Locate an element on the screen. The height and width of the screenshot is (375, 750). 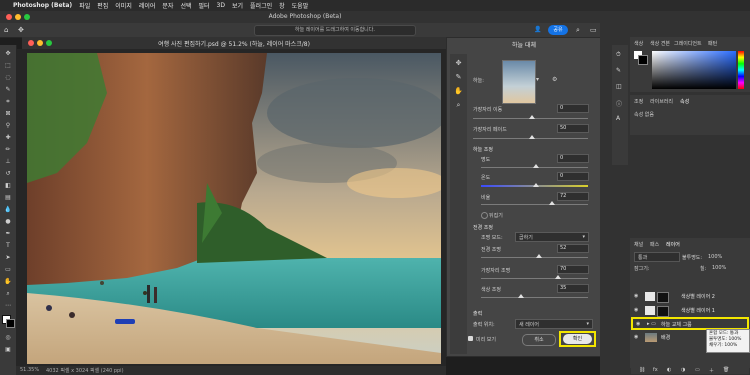
tab-swatches: 색상 견본 is located at coordinates (660, 43).